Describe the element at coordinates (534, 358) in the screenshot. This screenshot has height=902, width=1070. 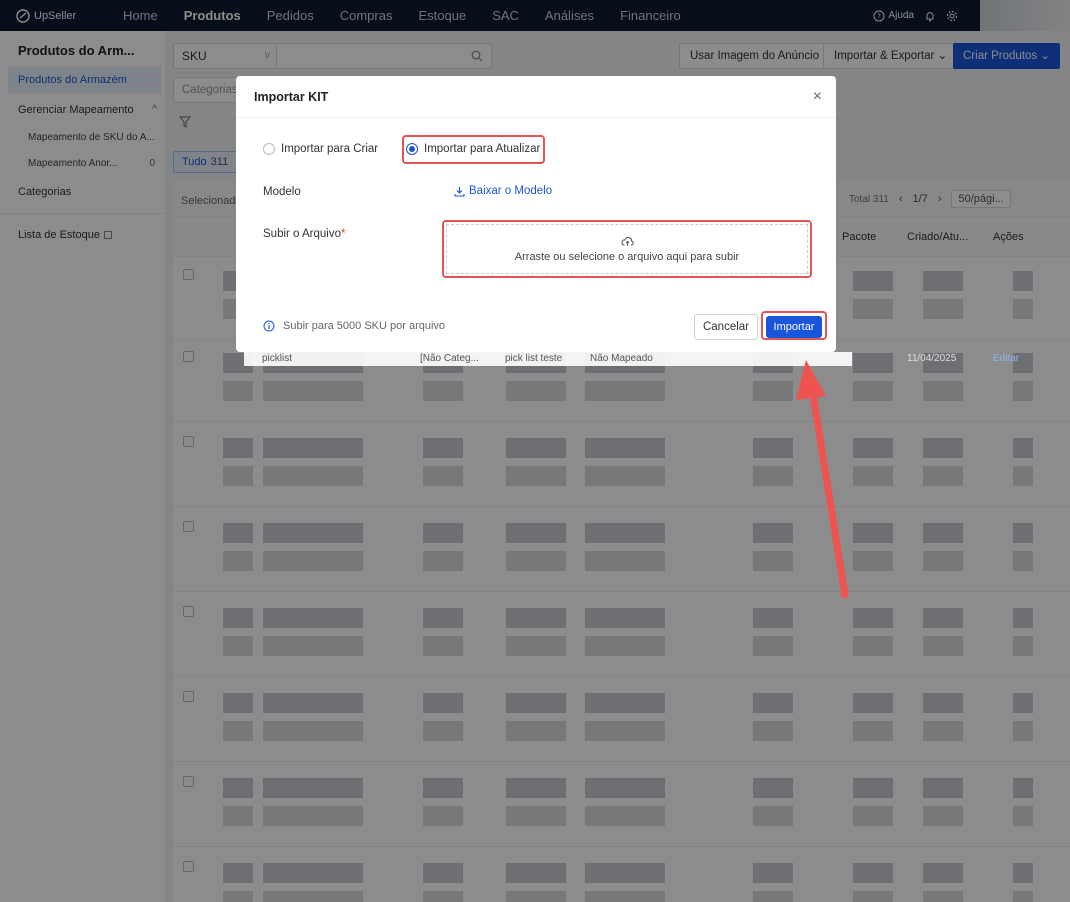
I see `peek-sku: pick list teste` at that location.